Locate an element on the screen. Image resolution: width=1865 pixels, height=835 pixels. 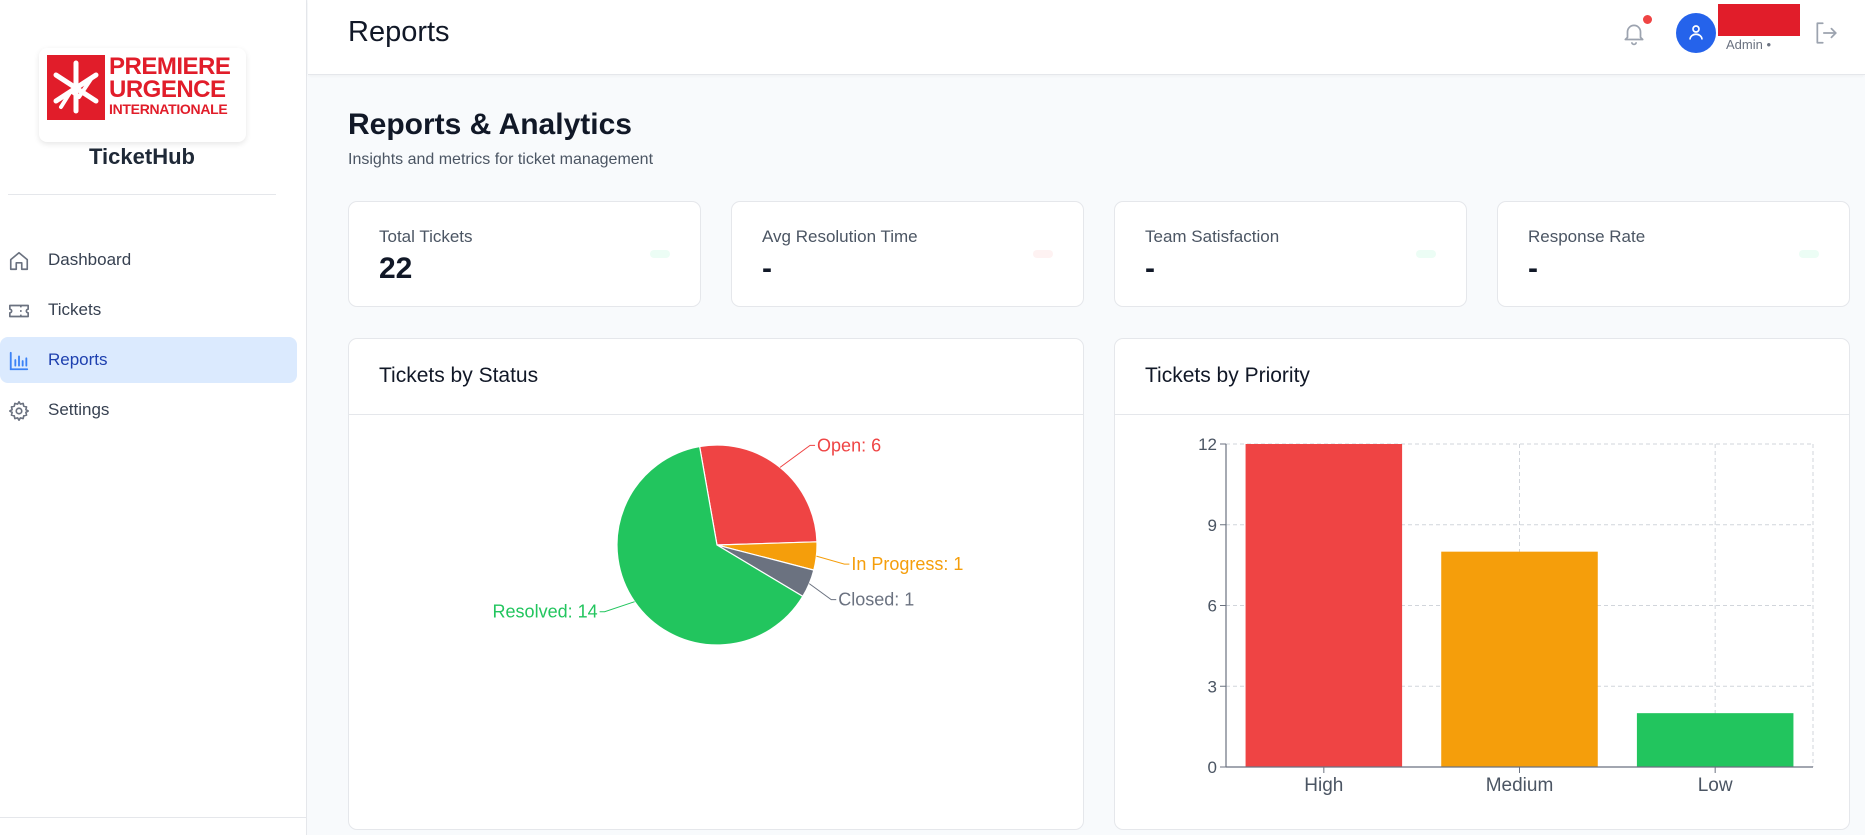
sidebar-item-reports: Reports is located at coordinates (148, 360).